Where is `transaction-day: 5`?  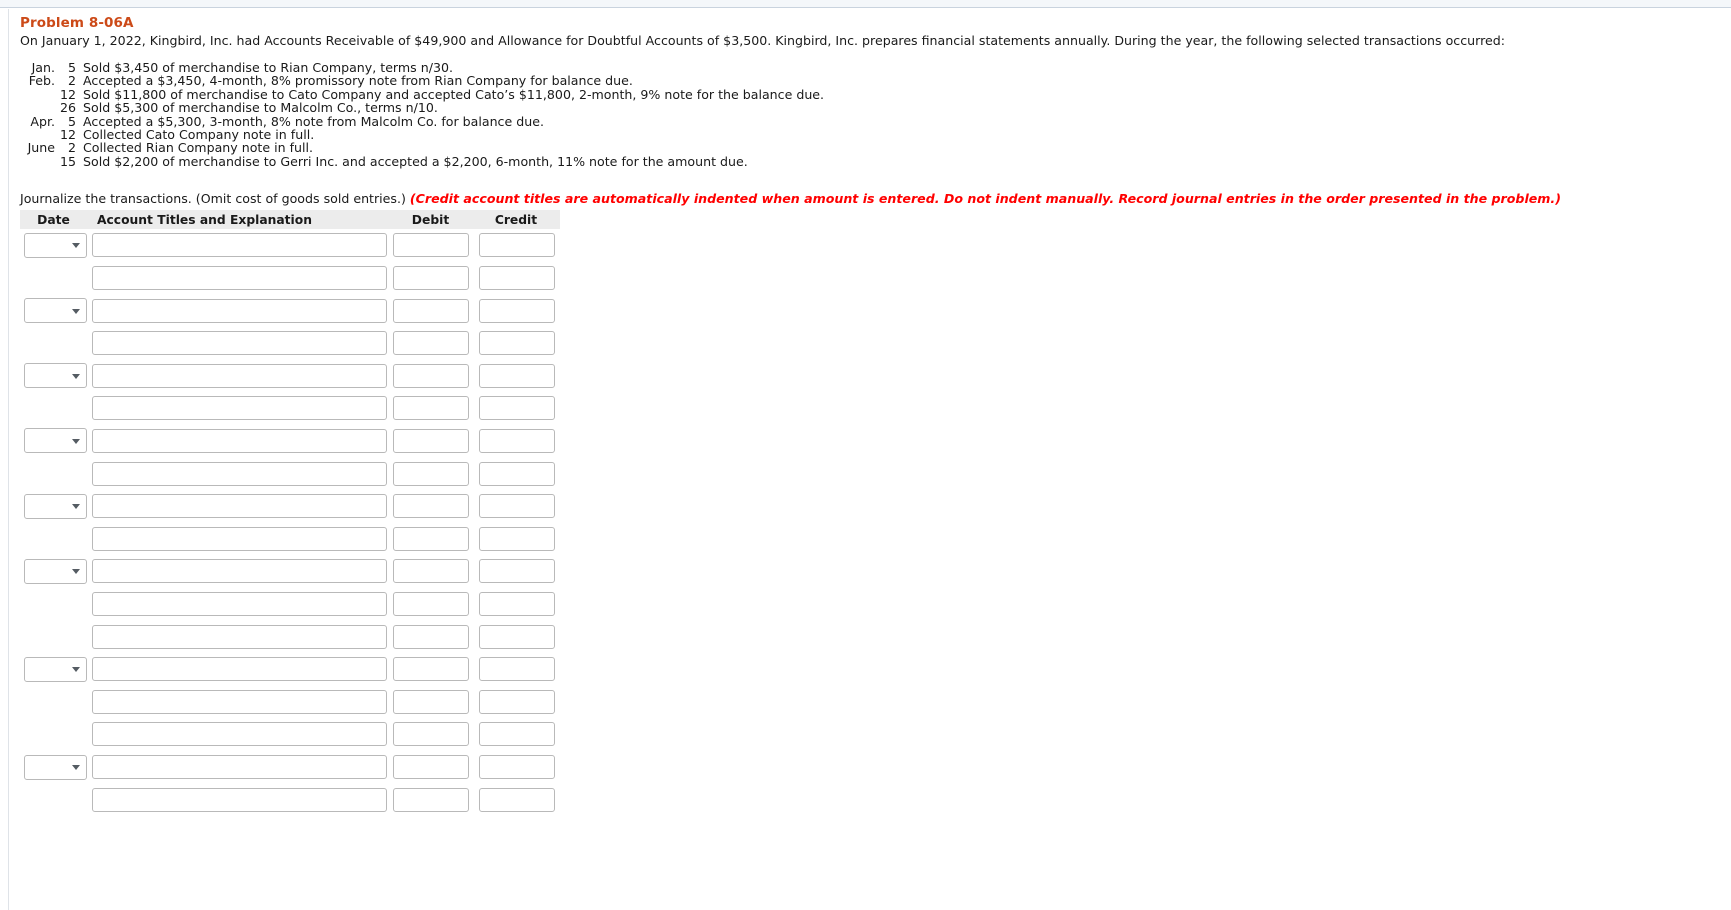
transaction-day: 5 is located at coordinates (71, 121).